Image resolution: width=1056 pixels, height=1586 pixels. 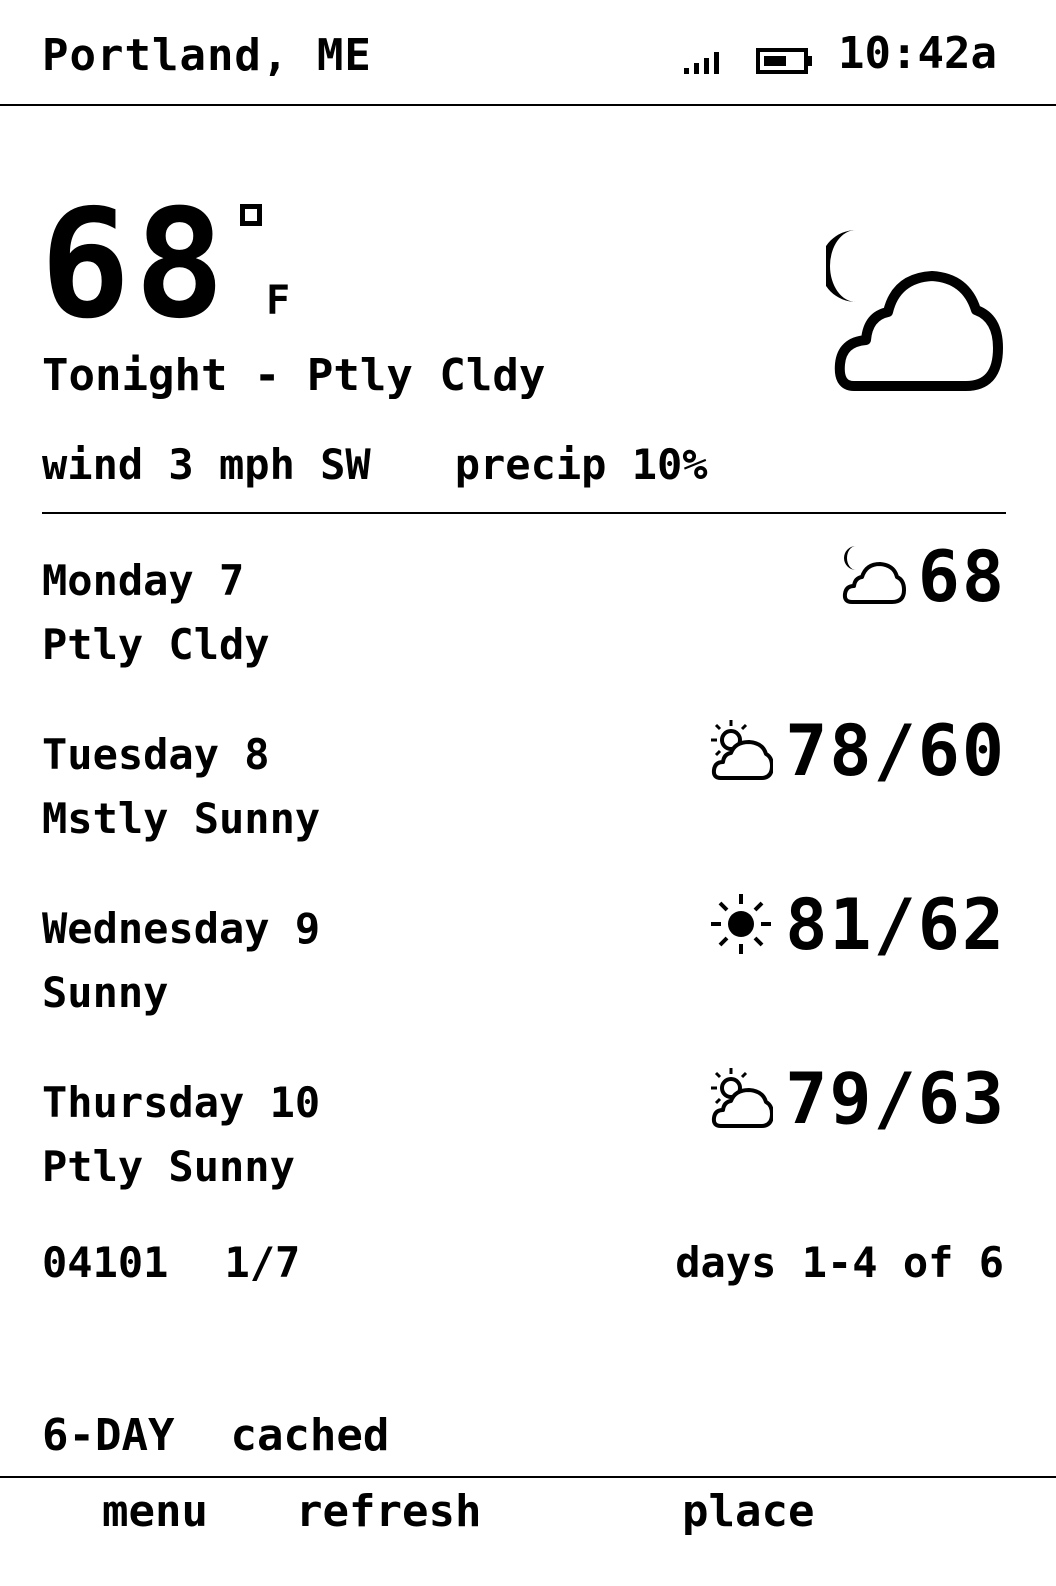 What do you see at coordinates (207, 55) in the screenshot?
I see `location-label: Portland, ME` at bounding box center [207, 55].